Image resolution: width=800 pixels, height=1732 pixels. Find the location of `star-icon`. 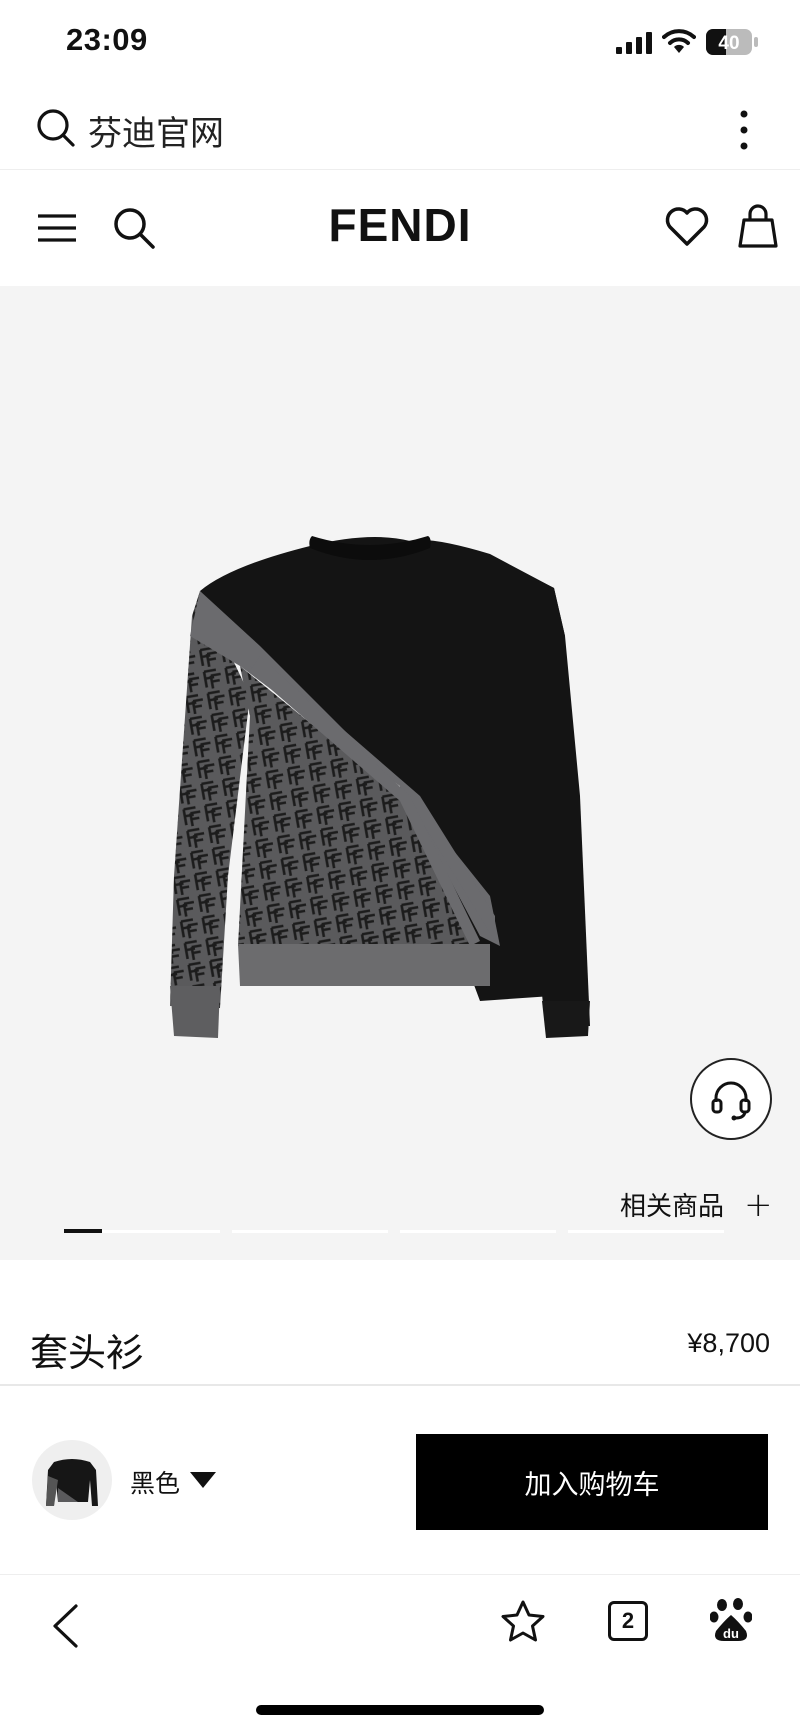

star-icon is located at coordinates (523, 1622).